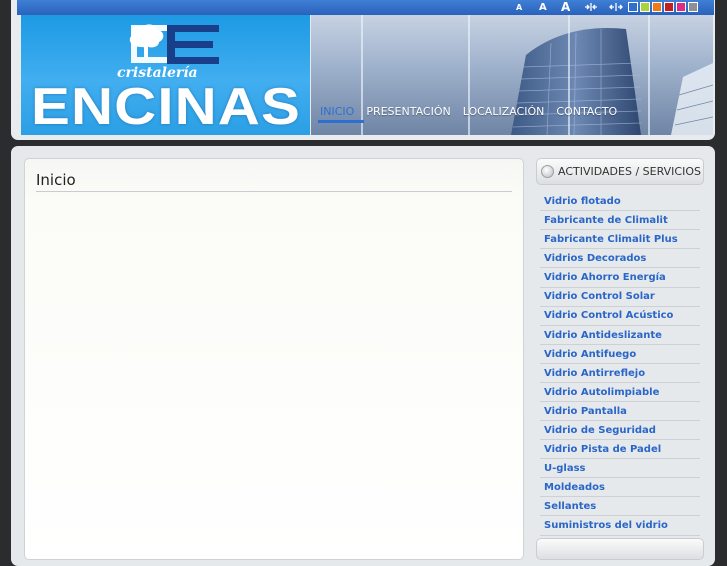 This screenshot has width=727, height=566. What do you see at coordinates (649, 75) in the screenshot?
I see `banner-divider` at bounding box center [649, 75].